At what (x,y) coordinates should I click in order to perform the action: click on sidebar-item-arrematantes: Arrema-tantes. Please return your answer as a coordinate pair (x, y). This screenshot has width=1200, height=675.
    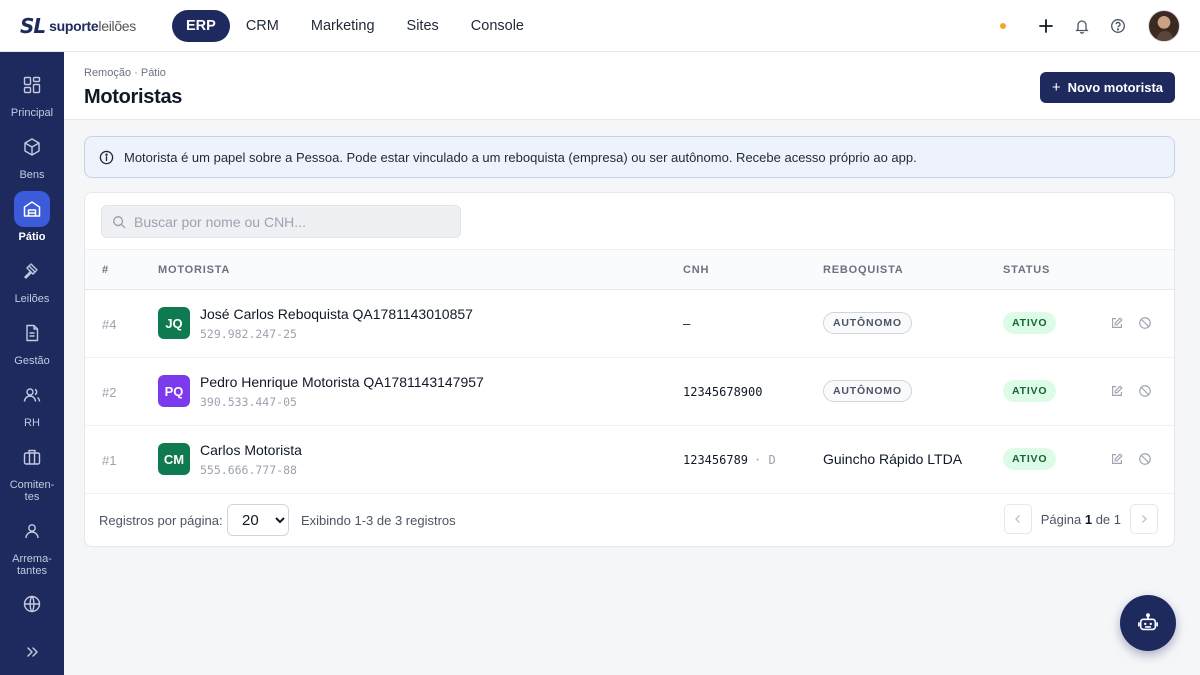
    Looking at the image, I should click on (32, 545).